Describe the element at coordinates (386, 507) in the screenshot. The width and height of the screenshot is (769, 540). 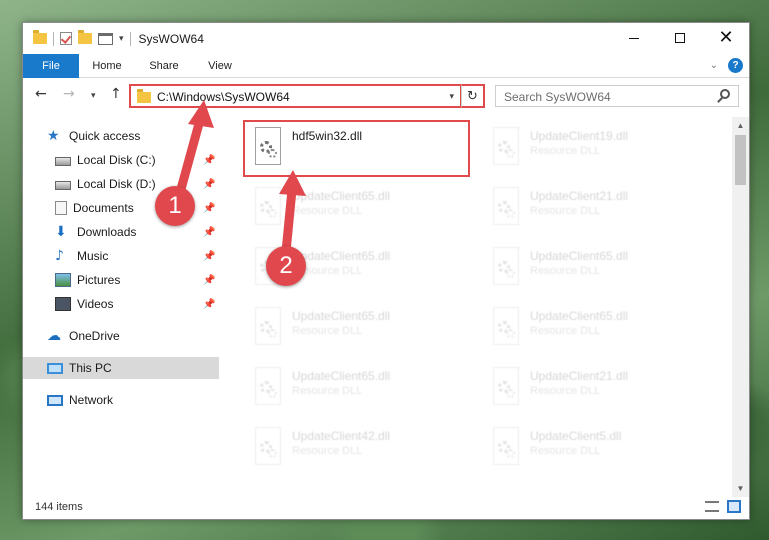
I see `status-bar: 144 items` at that location.